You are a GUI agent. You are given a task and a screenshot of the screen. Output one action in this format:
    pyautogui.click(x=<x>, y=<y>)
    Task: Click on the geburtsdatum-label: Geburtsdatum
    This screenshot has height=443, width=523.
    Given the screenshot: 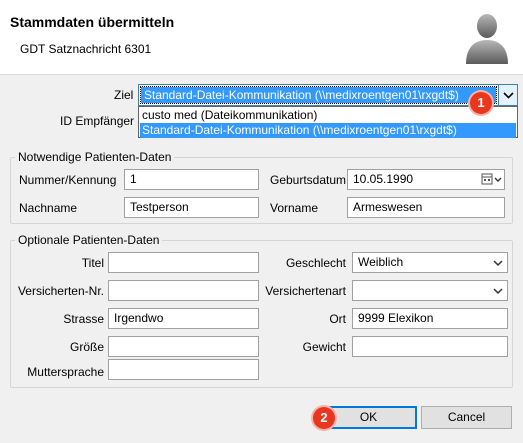 What is the action you would take?
    pyautogui.click(x=308, y=180)
    